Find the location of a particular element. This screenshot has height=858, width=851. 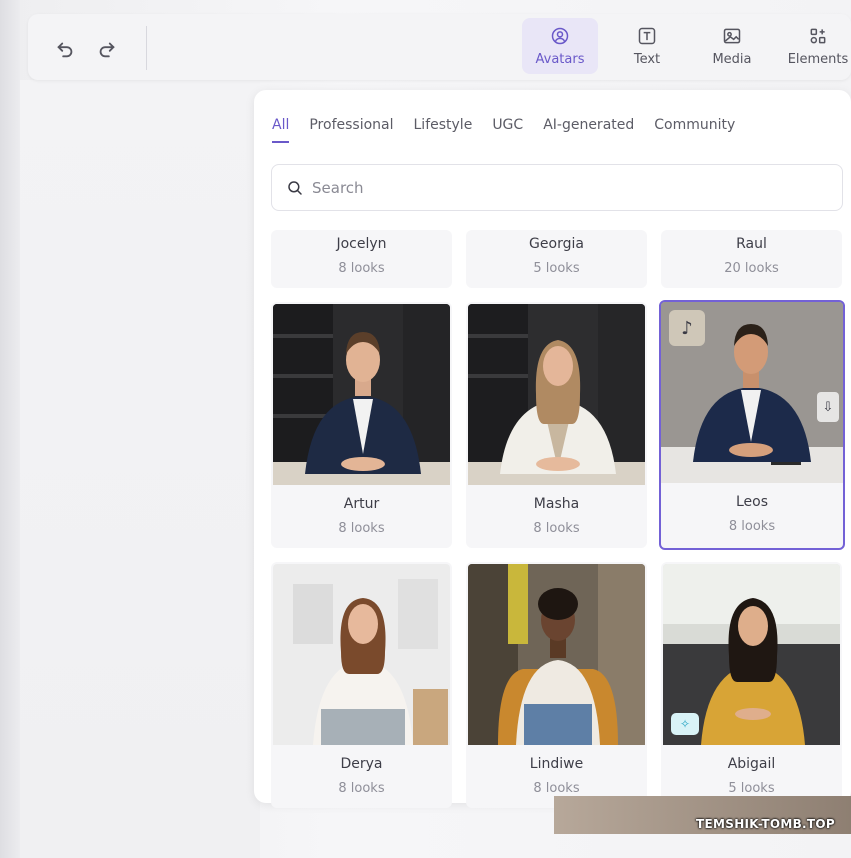

shapes-icon is located at coordinates (818, 35).